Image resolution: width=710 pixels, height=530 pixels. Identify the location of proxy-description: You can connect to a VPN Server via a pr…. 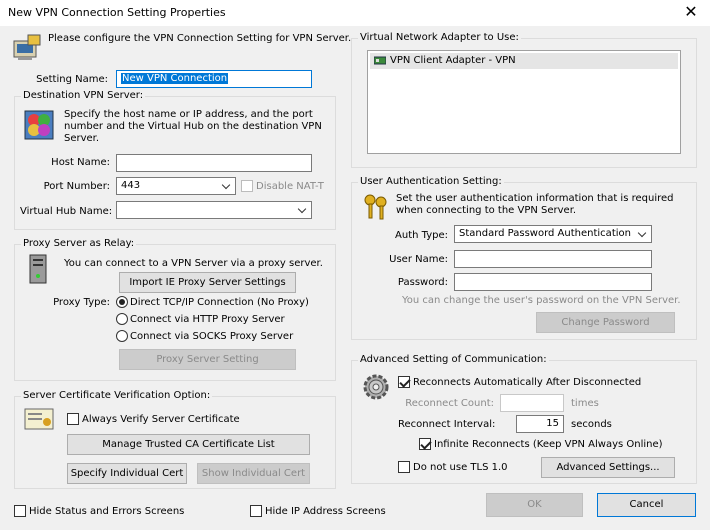
(193, 263).